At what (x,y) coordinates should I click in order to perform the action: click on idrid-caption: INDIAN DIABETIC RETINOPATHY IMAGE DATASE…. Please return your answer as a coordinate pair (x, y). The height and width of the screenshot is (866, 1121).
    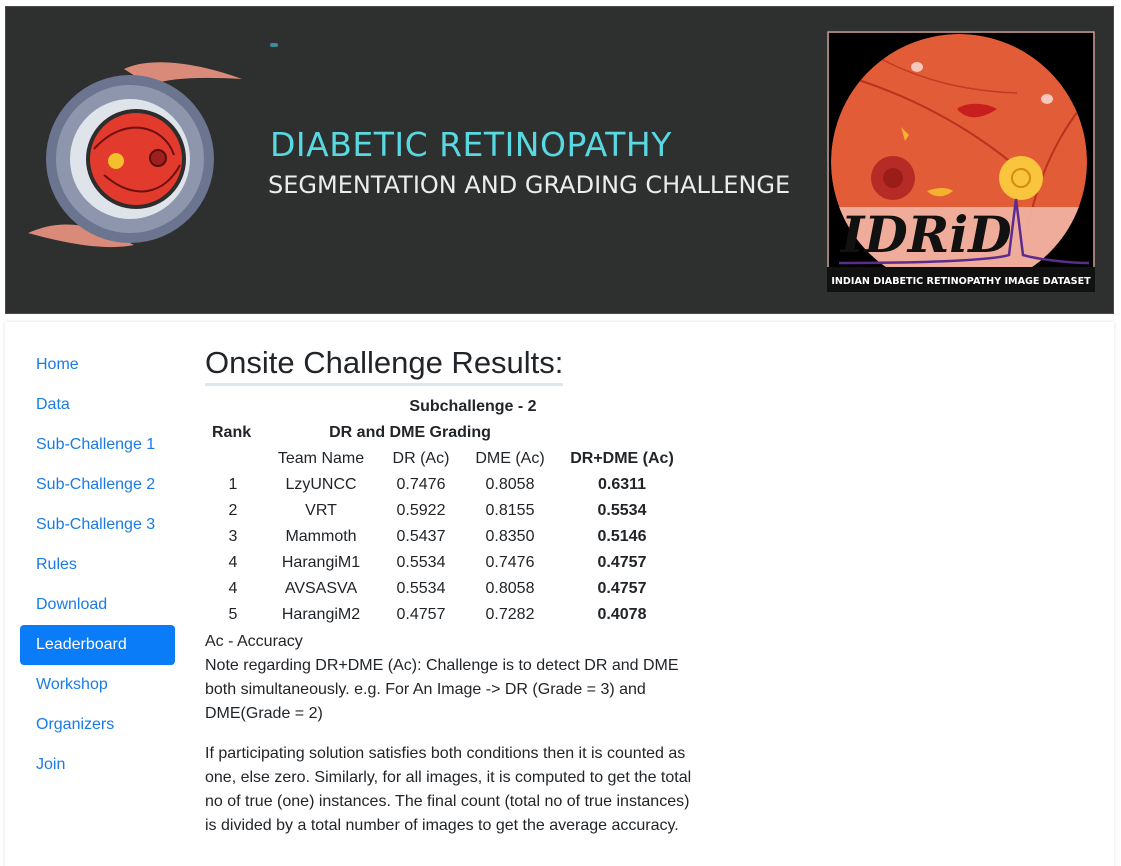
    Looking at the image, I should click on (961, 281).